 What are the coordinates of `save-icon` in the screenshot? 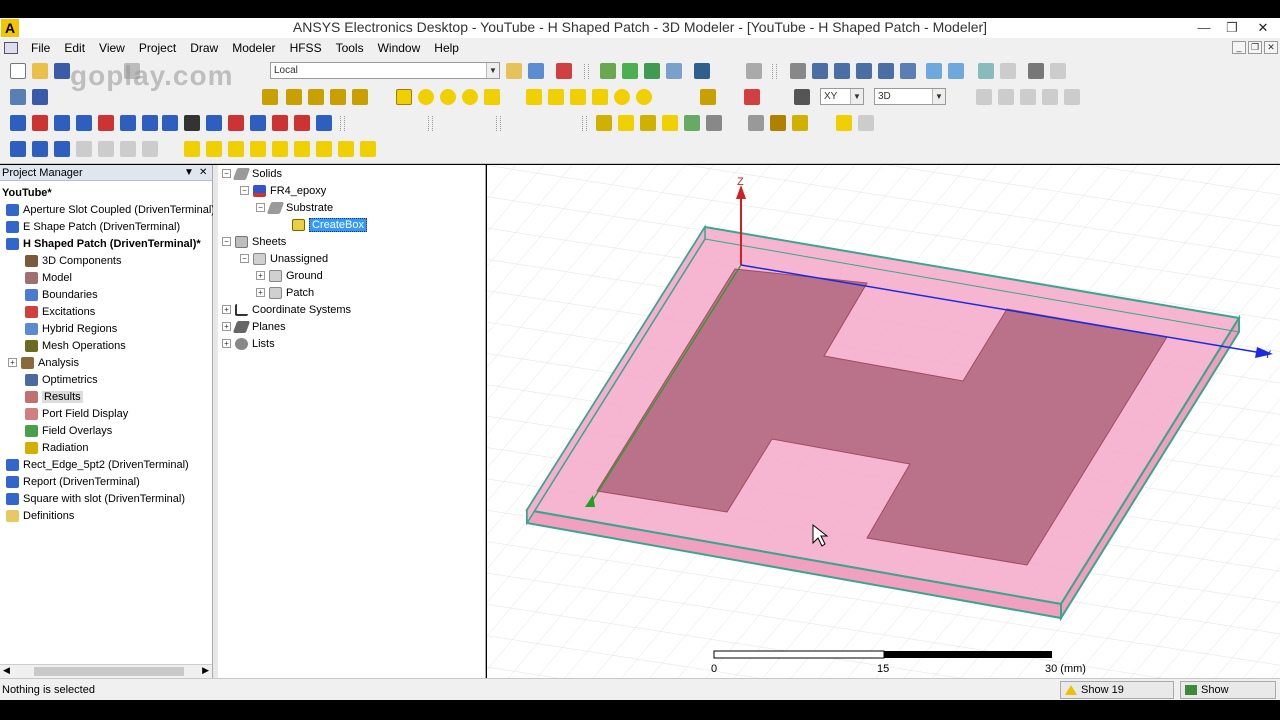 It's located at (62, 71).